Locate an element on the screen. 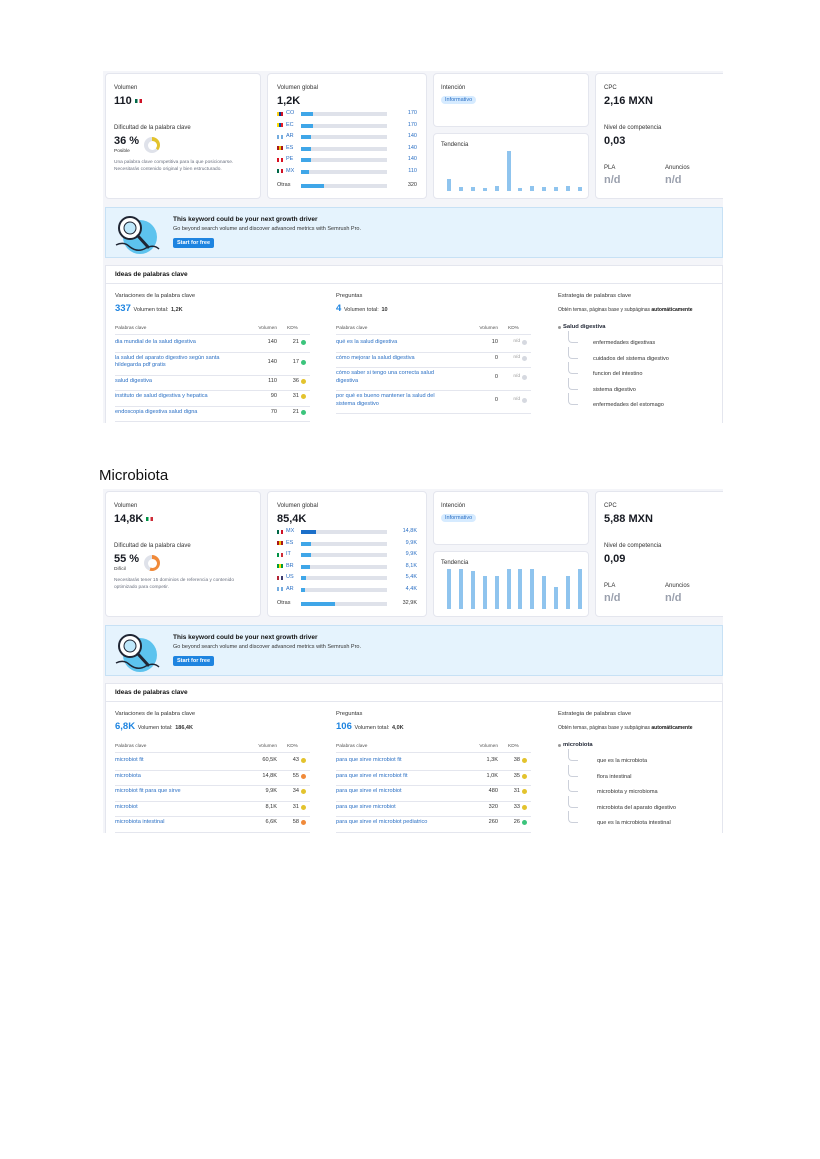 The height and width of the screenshot is (1159, 820). keyword-link: qué es la salud digestiva is located at coordinates (395, 343).